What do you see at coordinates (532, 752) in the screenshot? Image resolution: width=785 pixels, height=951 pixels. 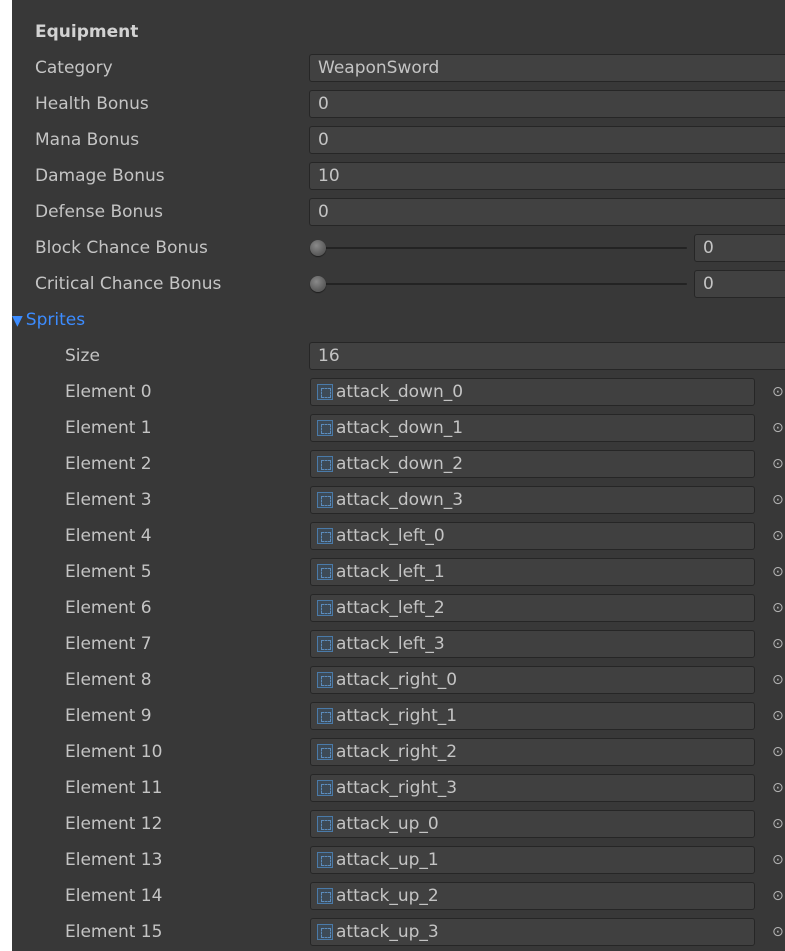 I see `sprite-object-field: attack_right_2` at bounding box center [532, 752].